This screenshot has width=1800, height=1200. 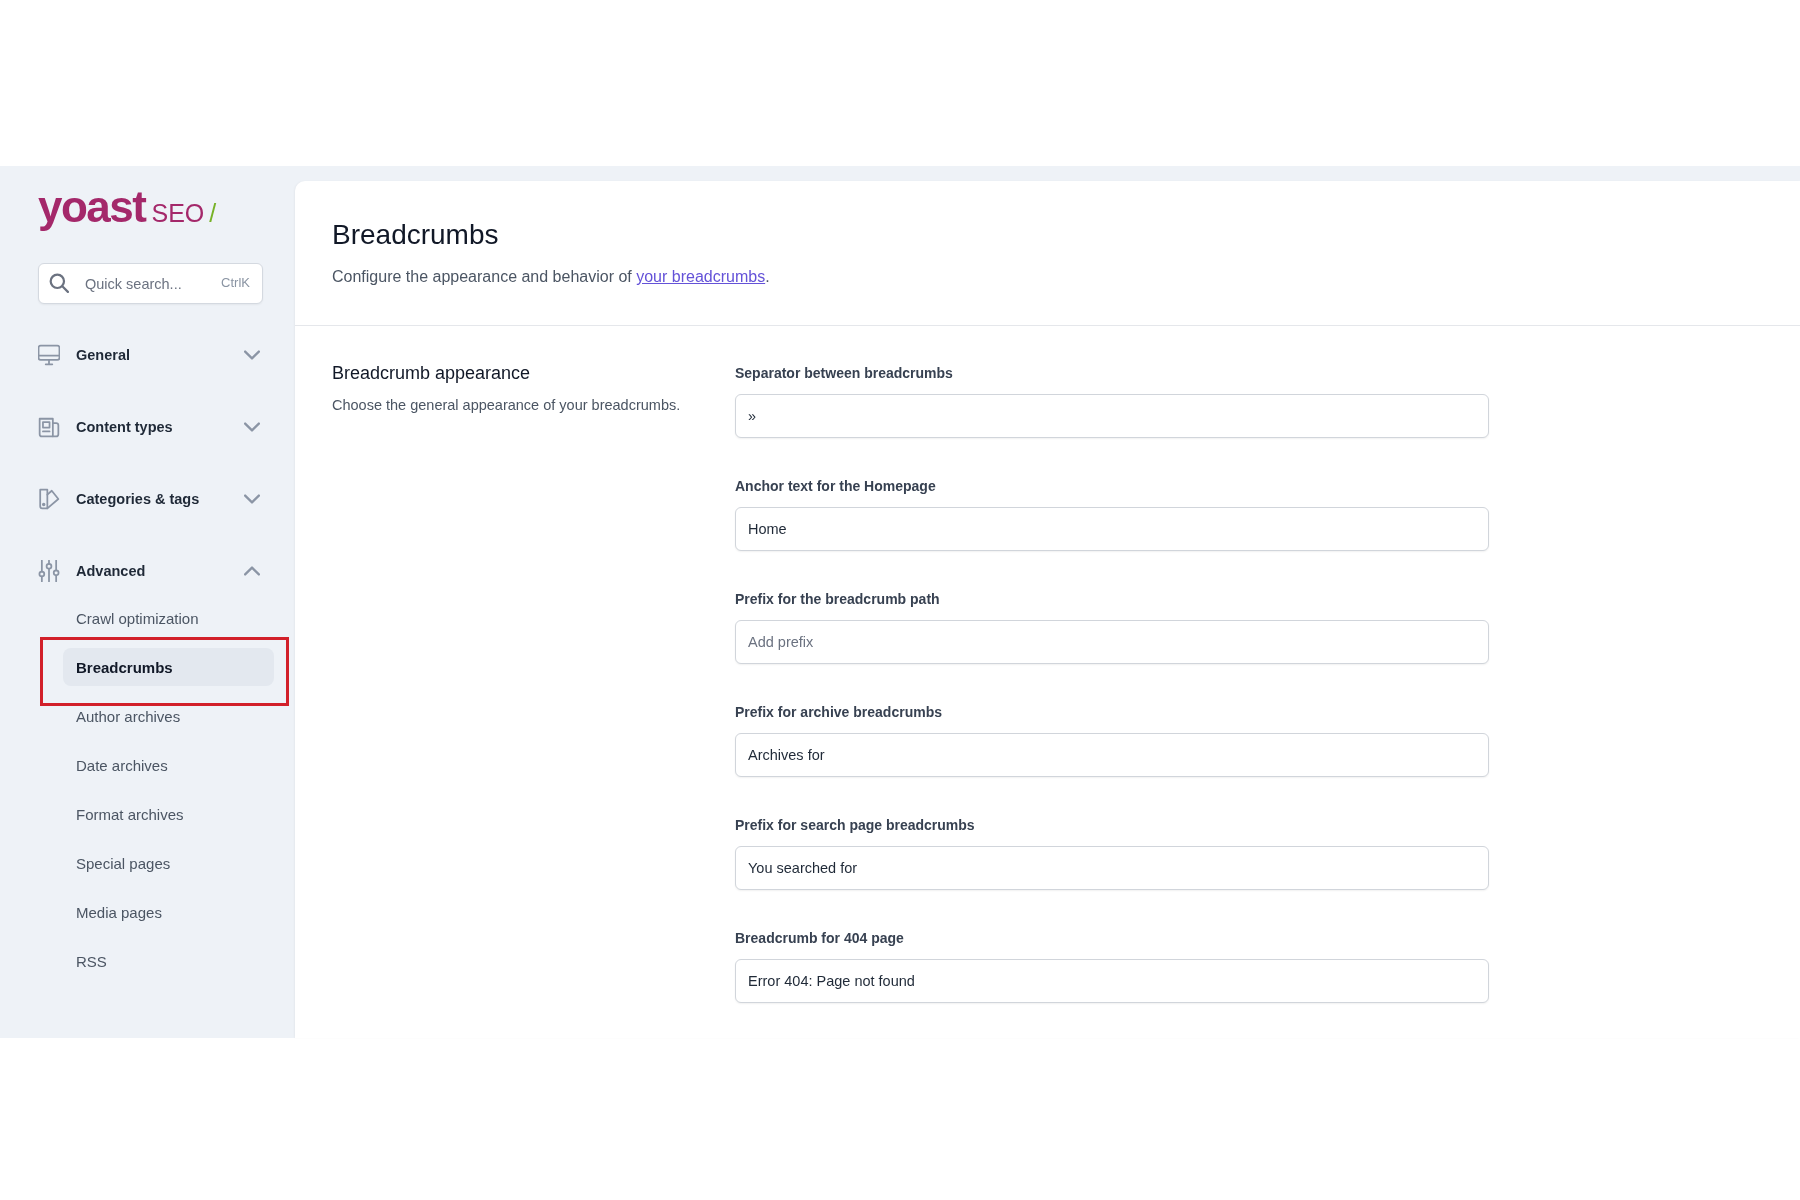 What do you see at coordinates (168, 716) in the screenshot?
I see `sidebar-subitem: Author archives` at bounding box center [168, 716].